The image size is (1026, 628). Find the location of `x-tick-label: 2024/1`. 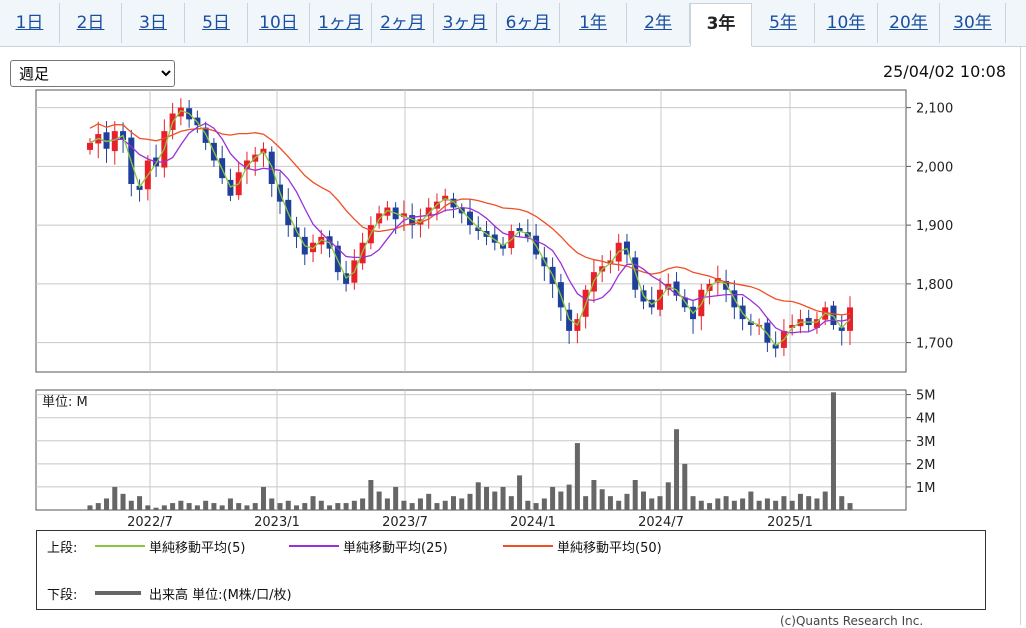

x-tick-label: 2024/1 is located at coordinates (533, 522).